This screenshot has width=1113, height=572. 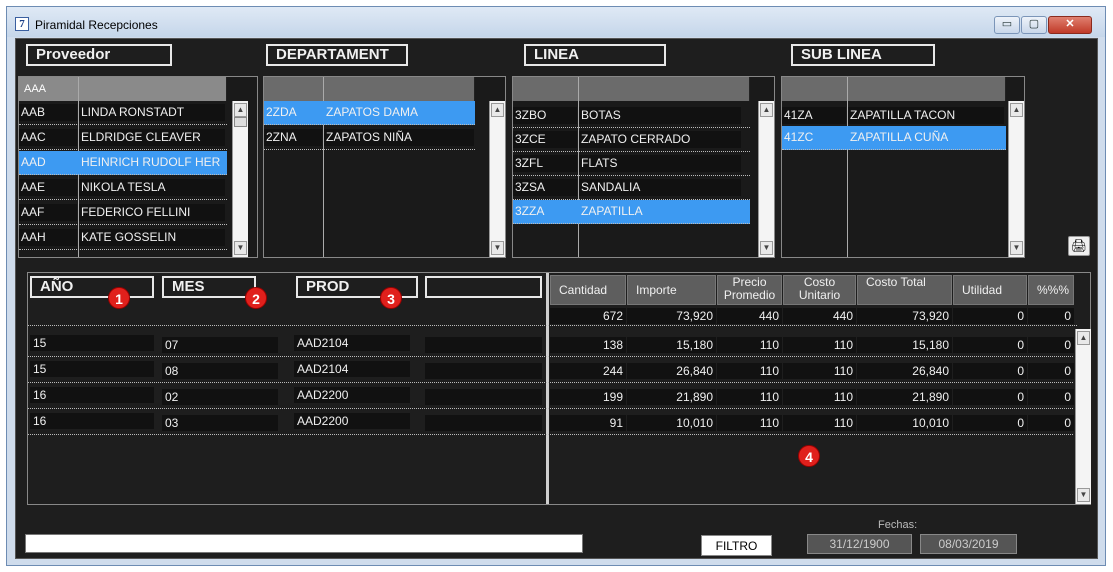 I want to click on linea-row: 3ZBO BOTAS, so click(x=631, y=116).